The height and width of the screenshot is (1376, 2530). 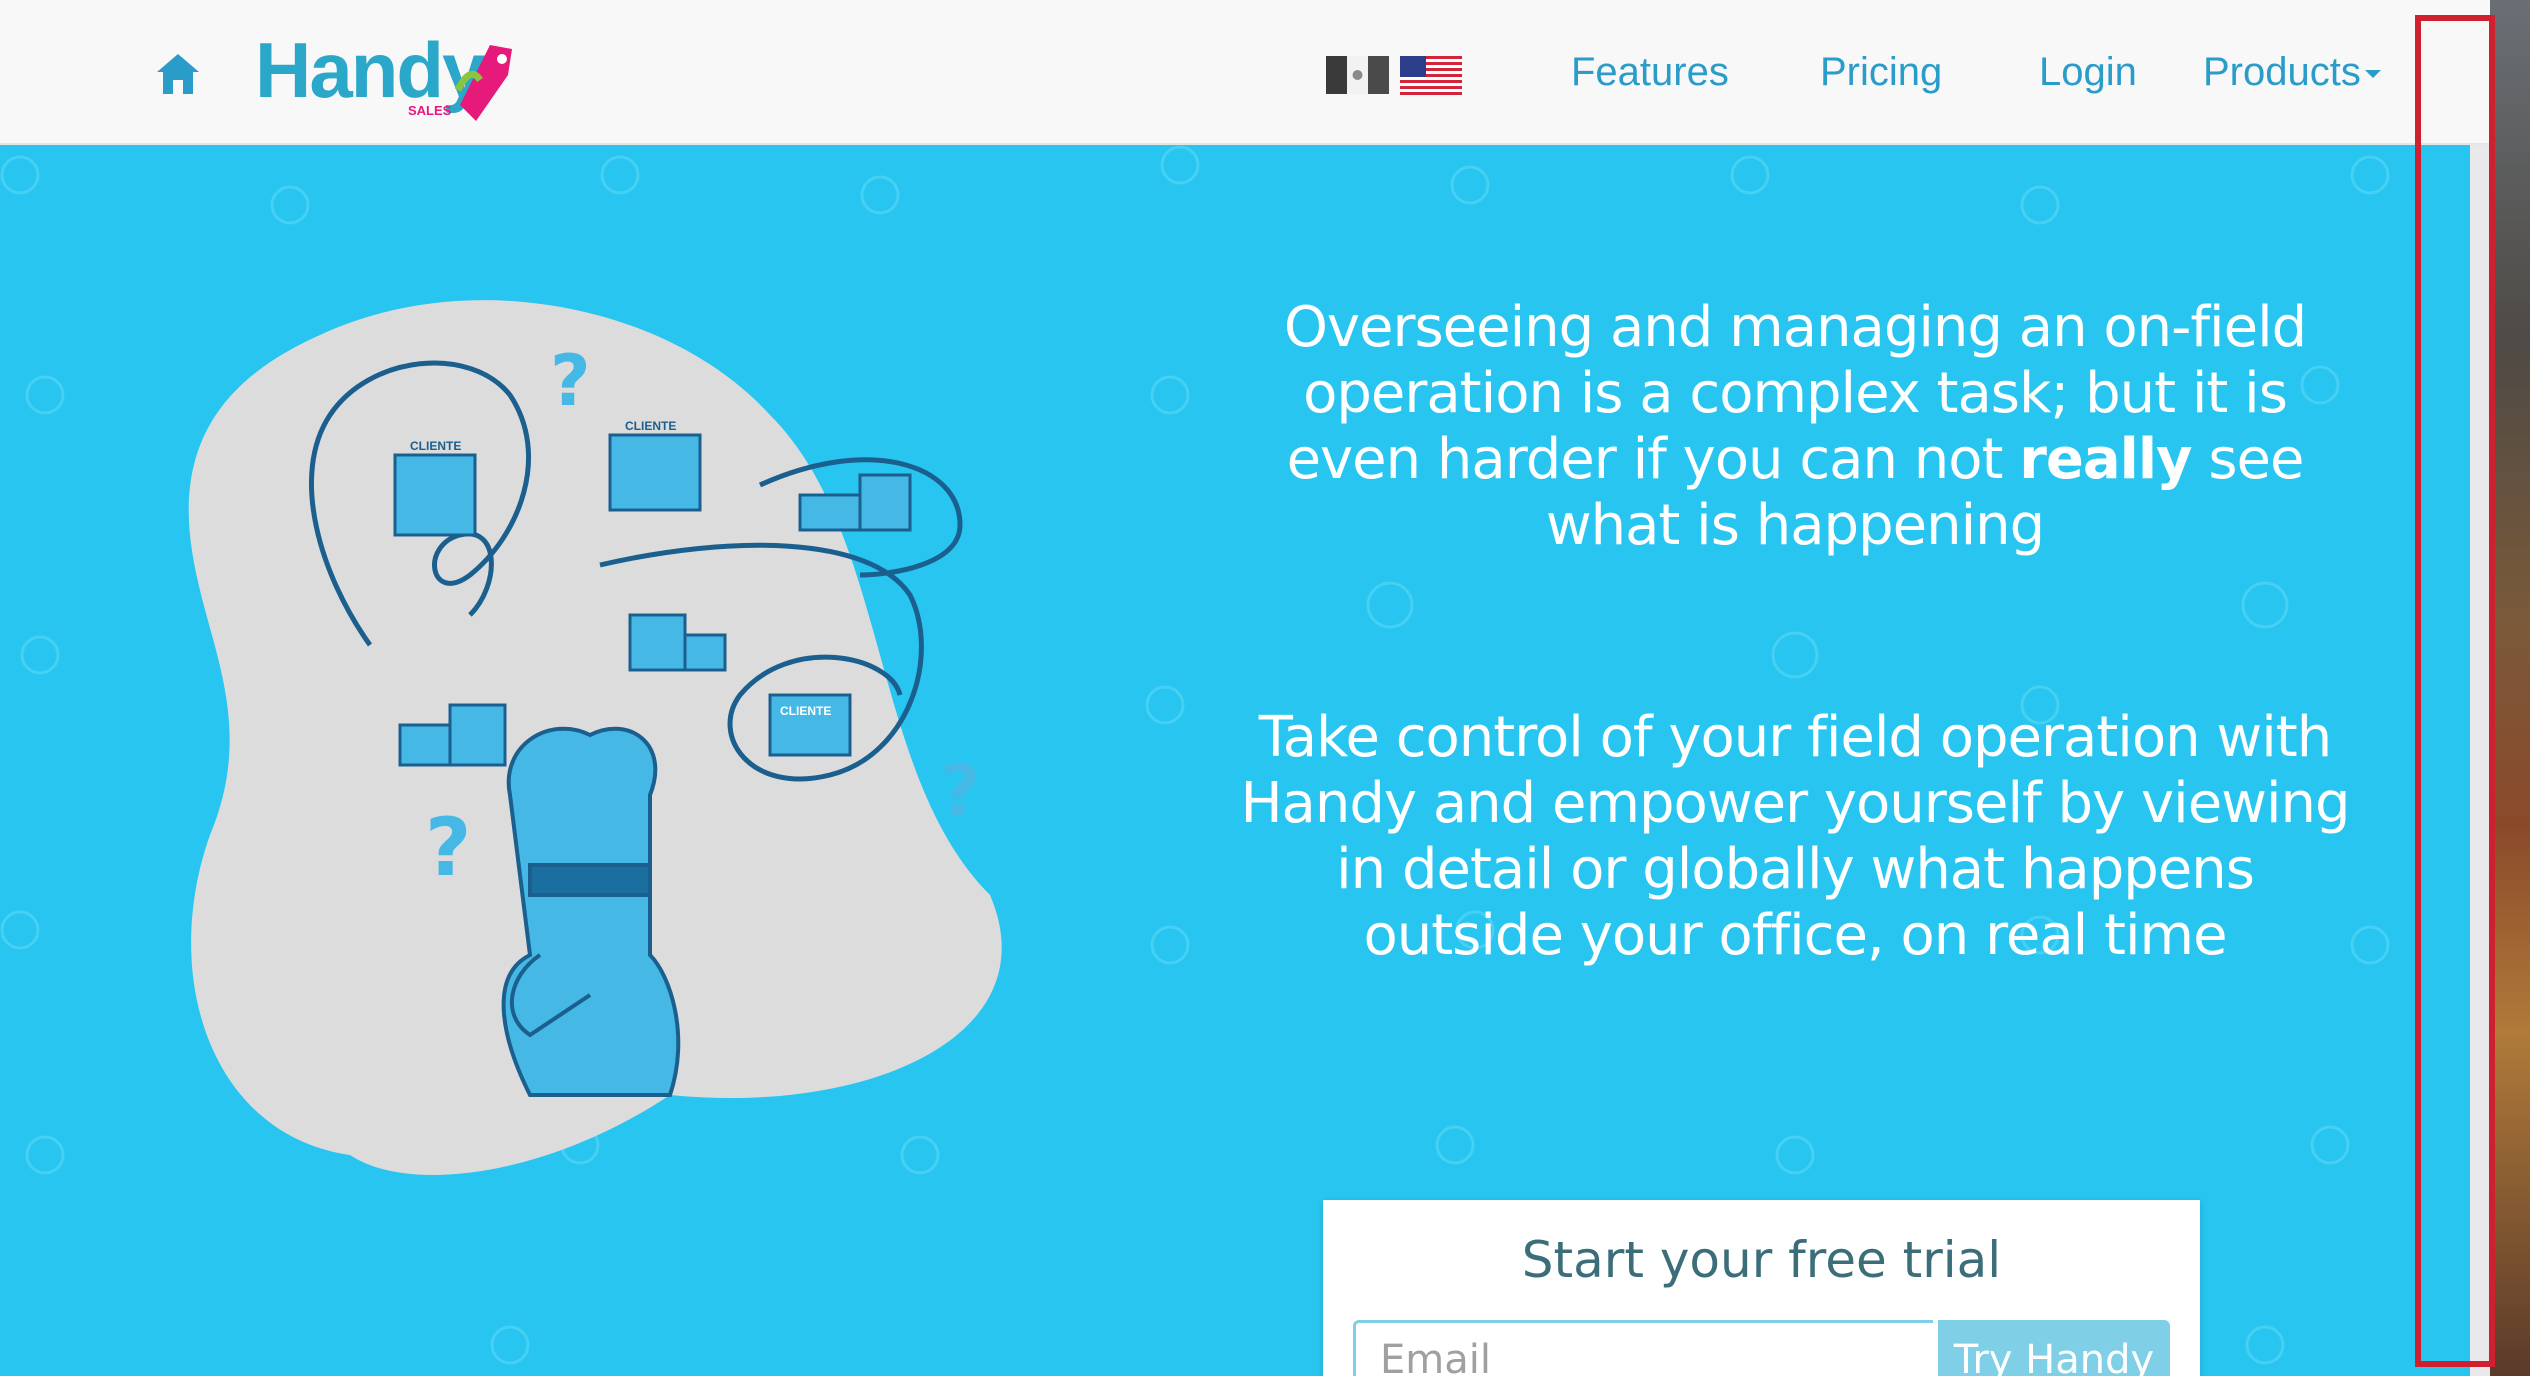 I want to click on usa-flag-icon, so click(x=1431, y=75).